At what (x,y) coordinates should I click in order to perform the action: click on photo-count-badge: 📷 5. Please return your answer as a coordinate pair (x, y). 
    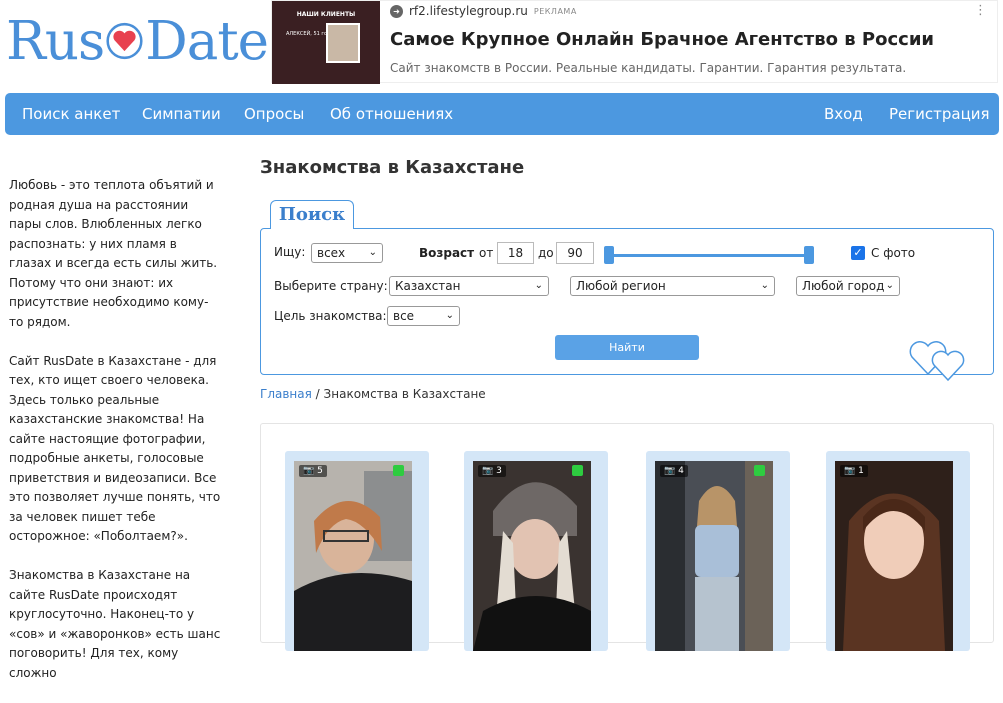
    Looking at the image, I should click on (313, 471).